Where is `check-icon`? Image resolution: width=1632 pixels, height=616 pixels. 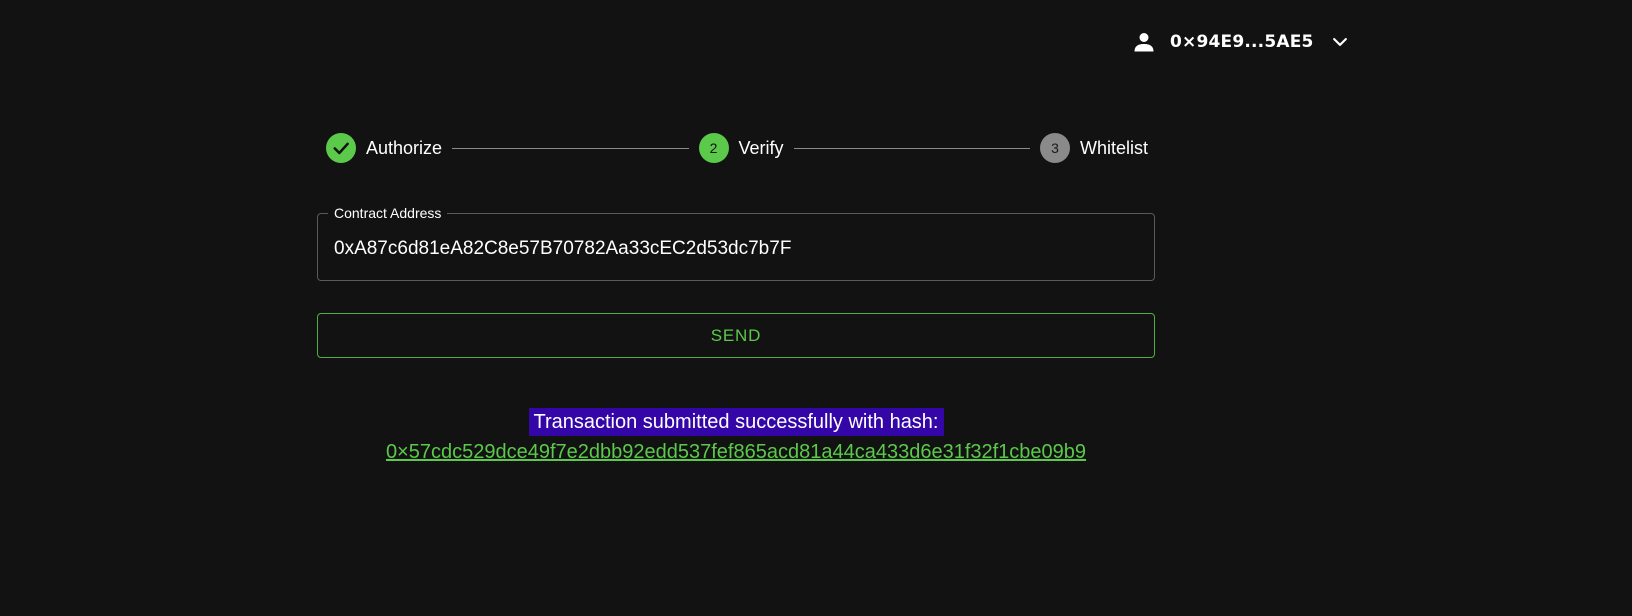 check-icon is located at coordinates (341, 148).